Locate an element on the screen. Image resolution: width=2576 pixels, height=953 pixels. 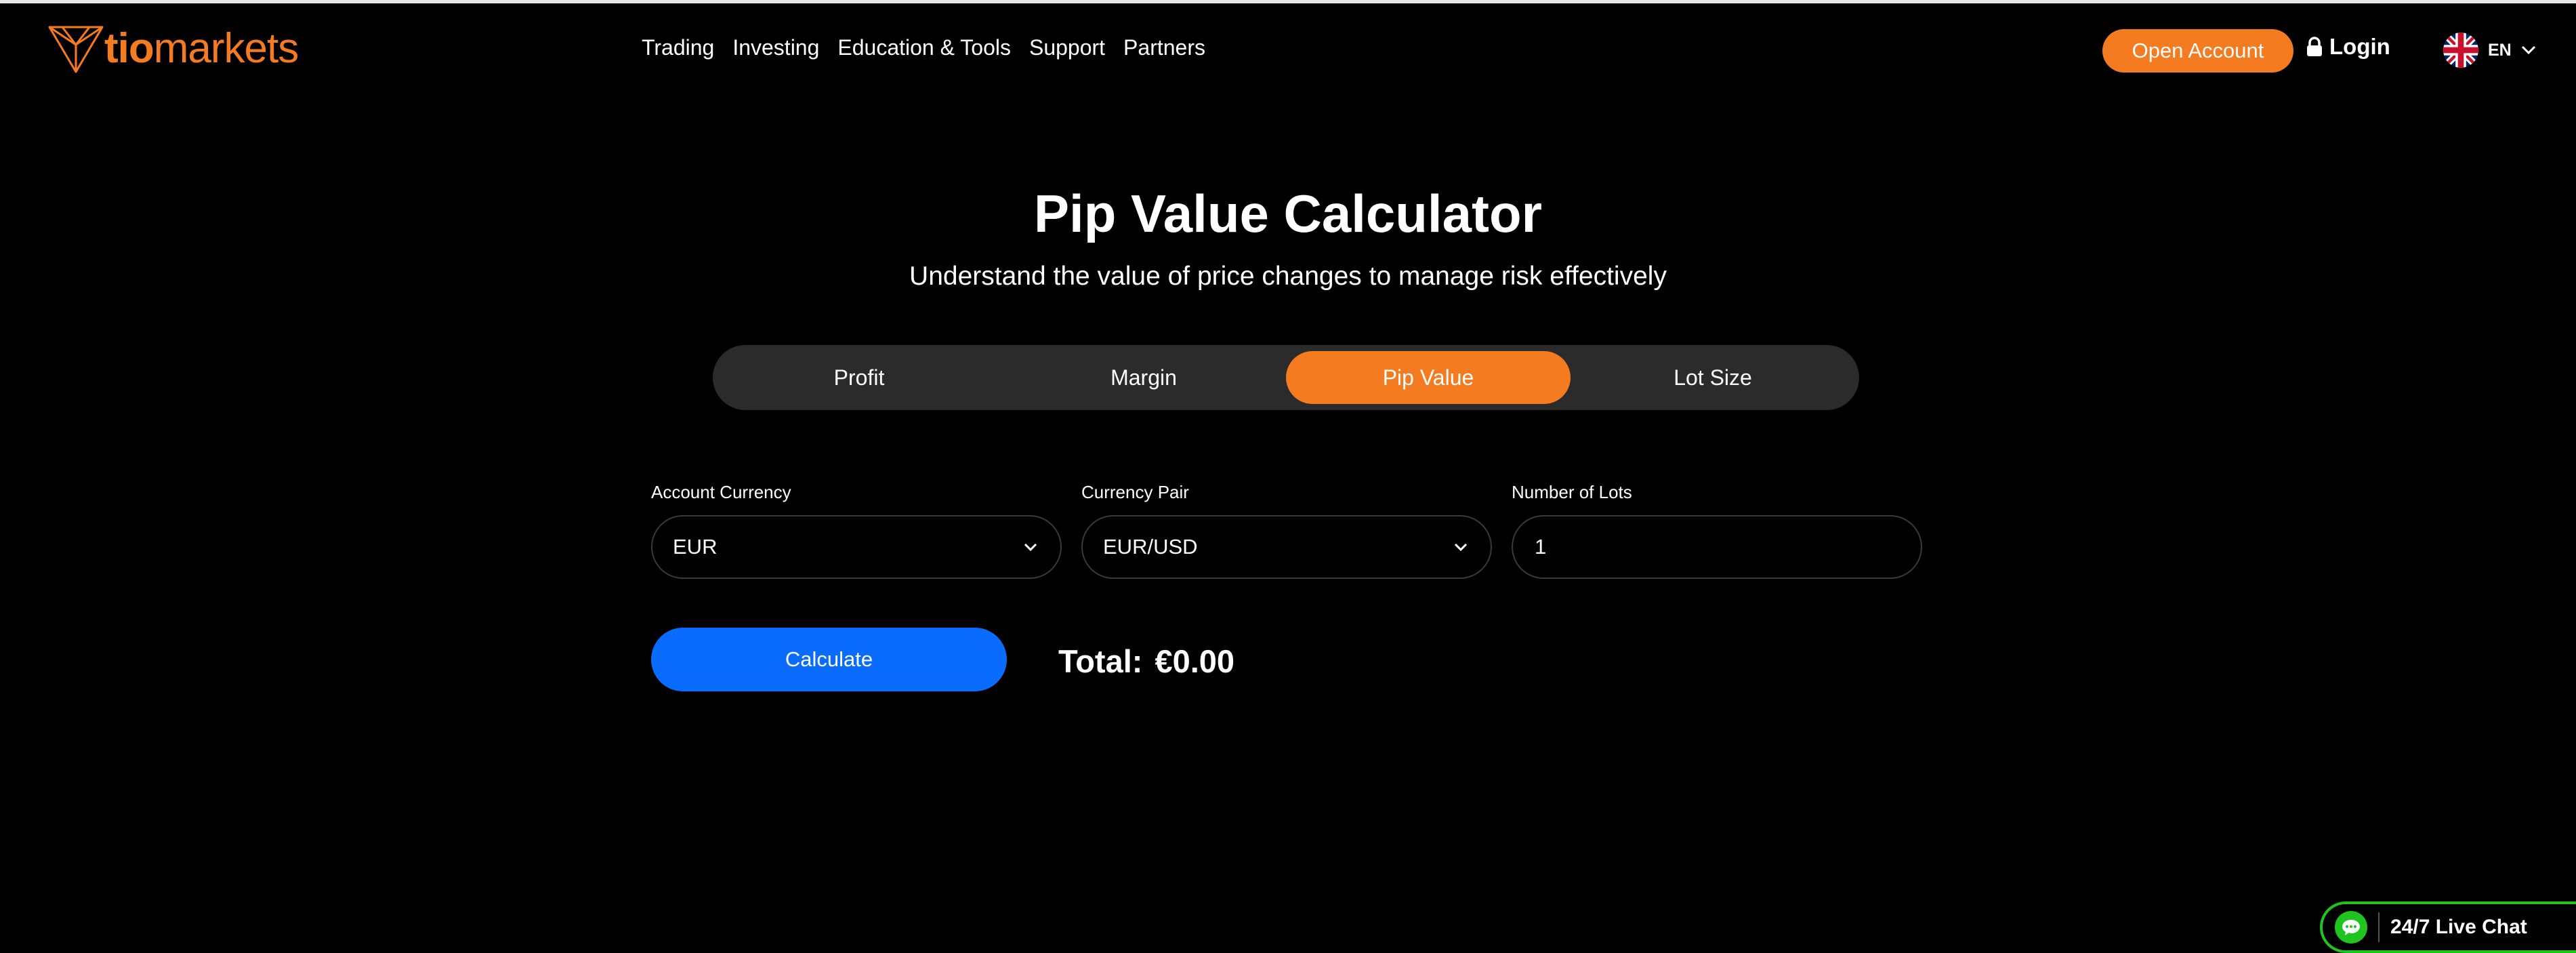
language-selector: EN is located at coordinates (2489, 50).